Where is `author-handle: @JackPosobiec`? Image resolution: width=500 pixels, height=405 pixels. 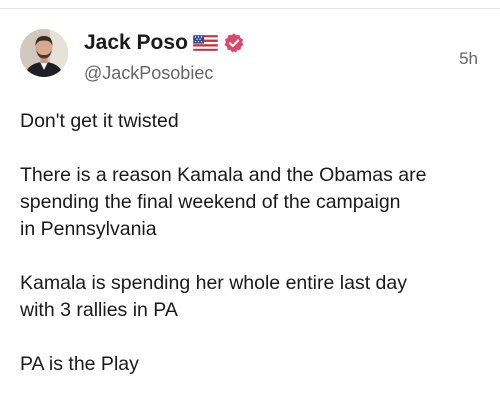 author-handle: @JackPosobiec is located at coordinates (148, 73).